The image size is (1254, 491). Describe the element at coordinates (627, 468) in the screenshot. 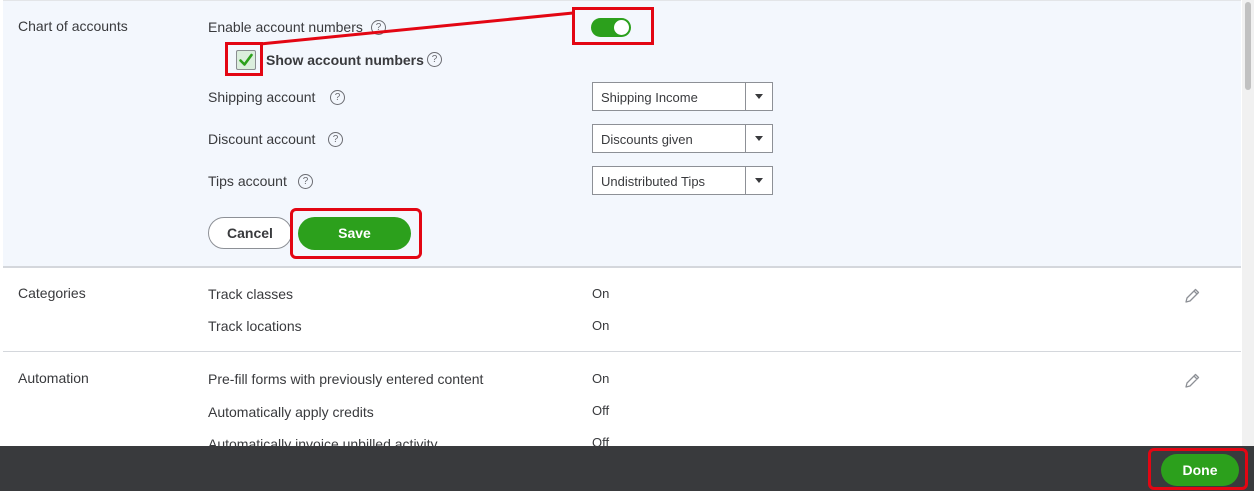

I see `footer-bar: Done` at that location.